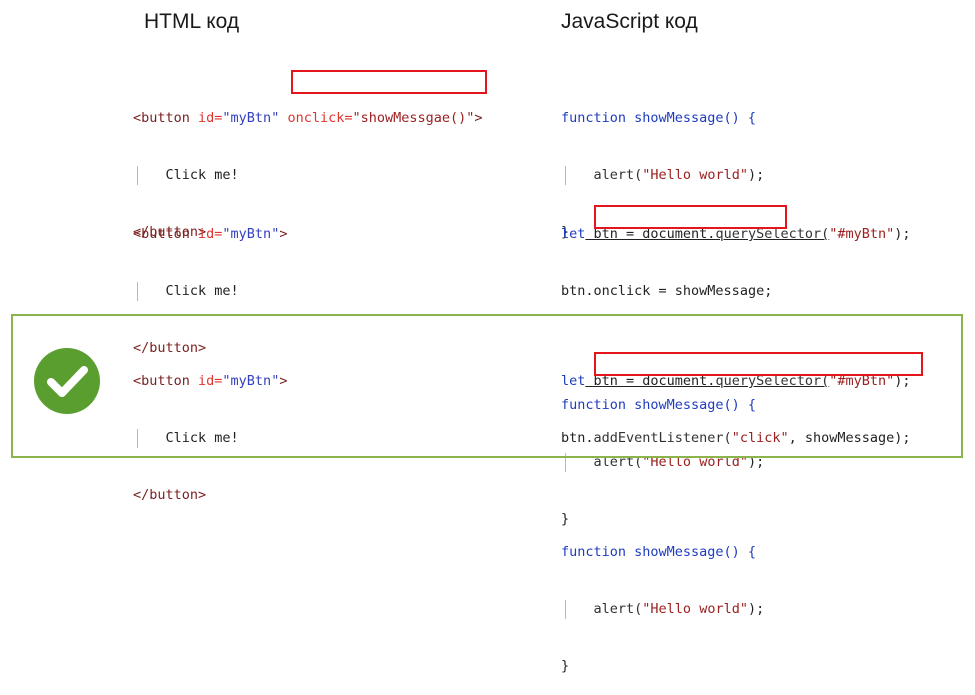 This screenshot has width=975, height=695. I want to click on correct-checkmark-badge, so click(67, 381).